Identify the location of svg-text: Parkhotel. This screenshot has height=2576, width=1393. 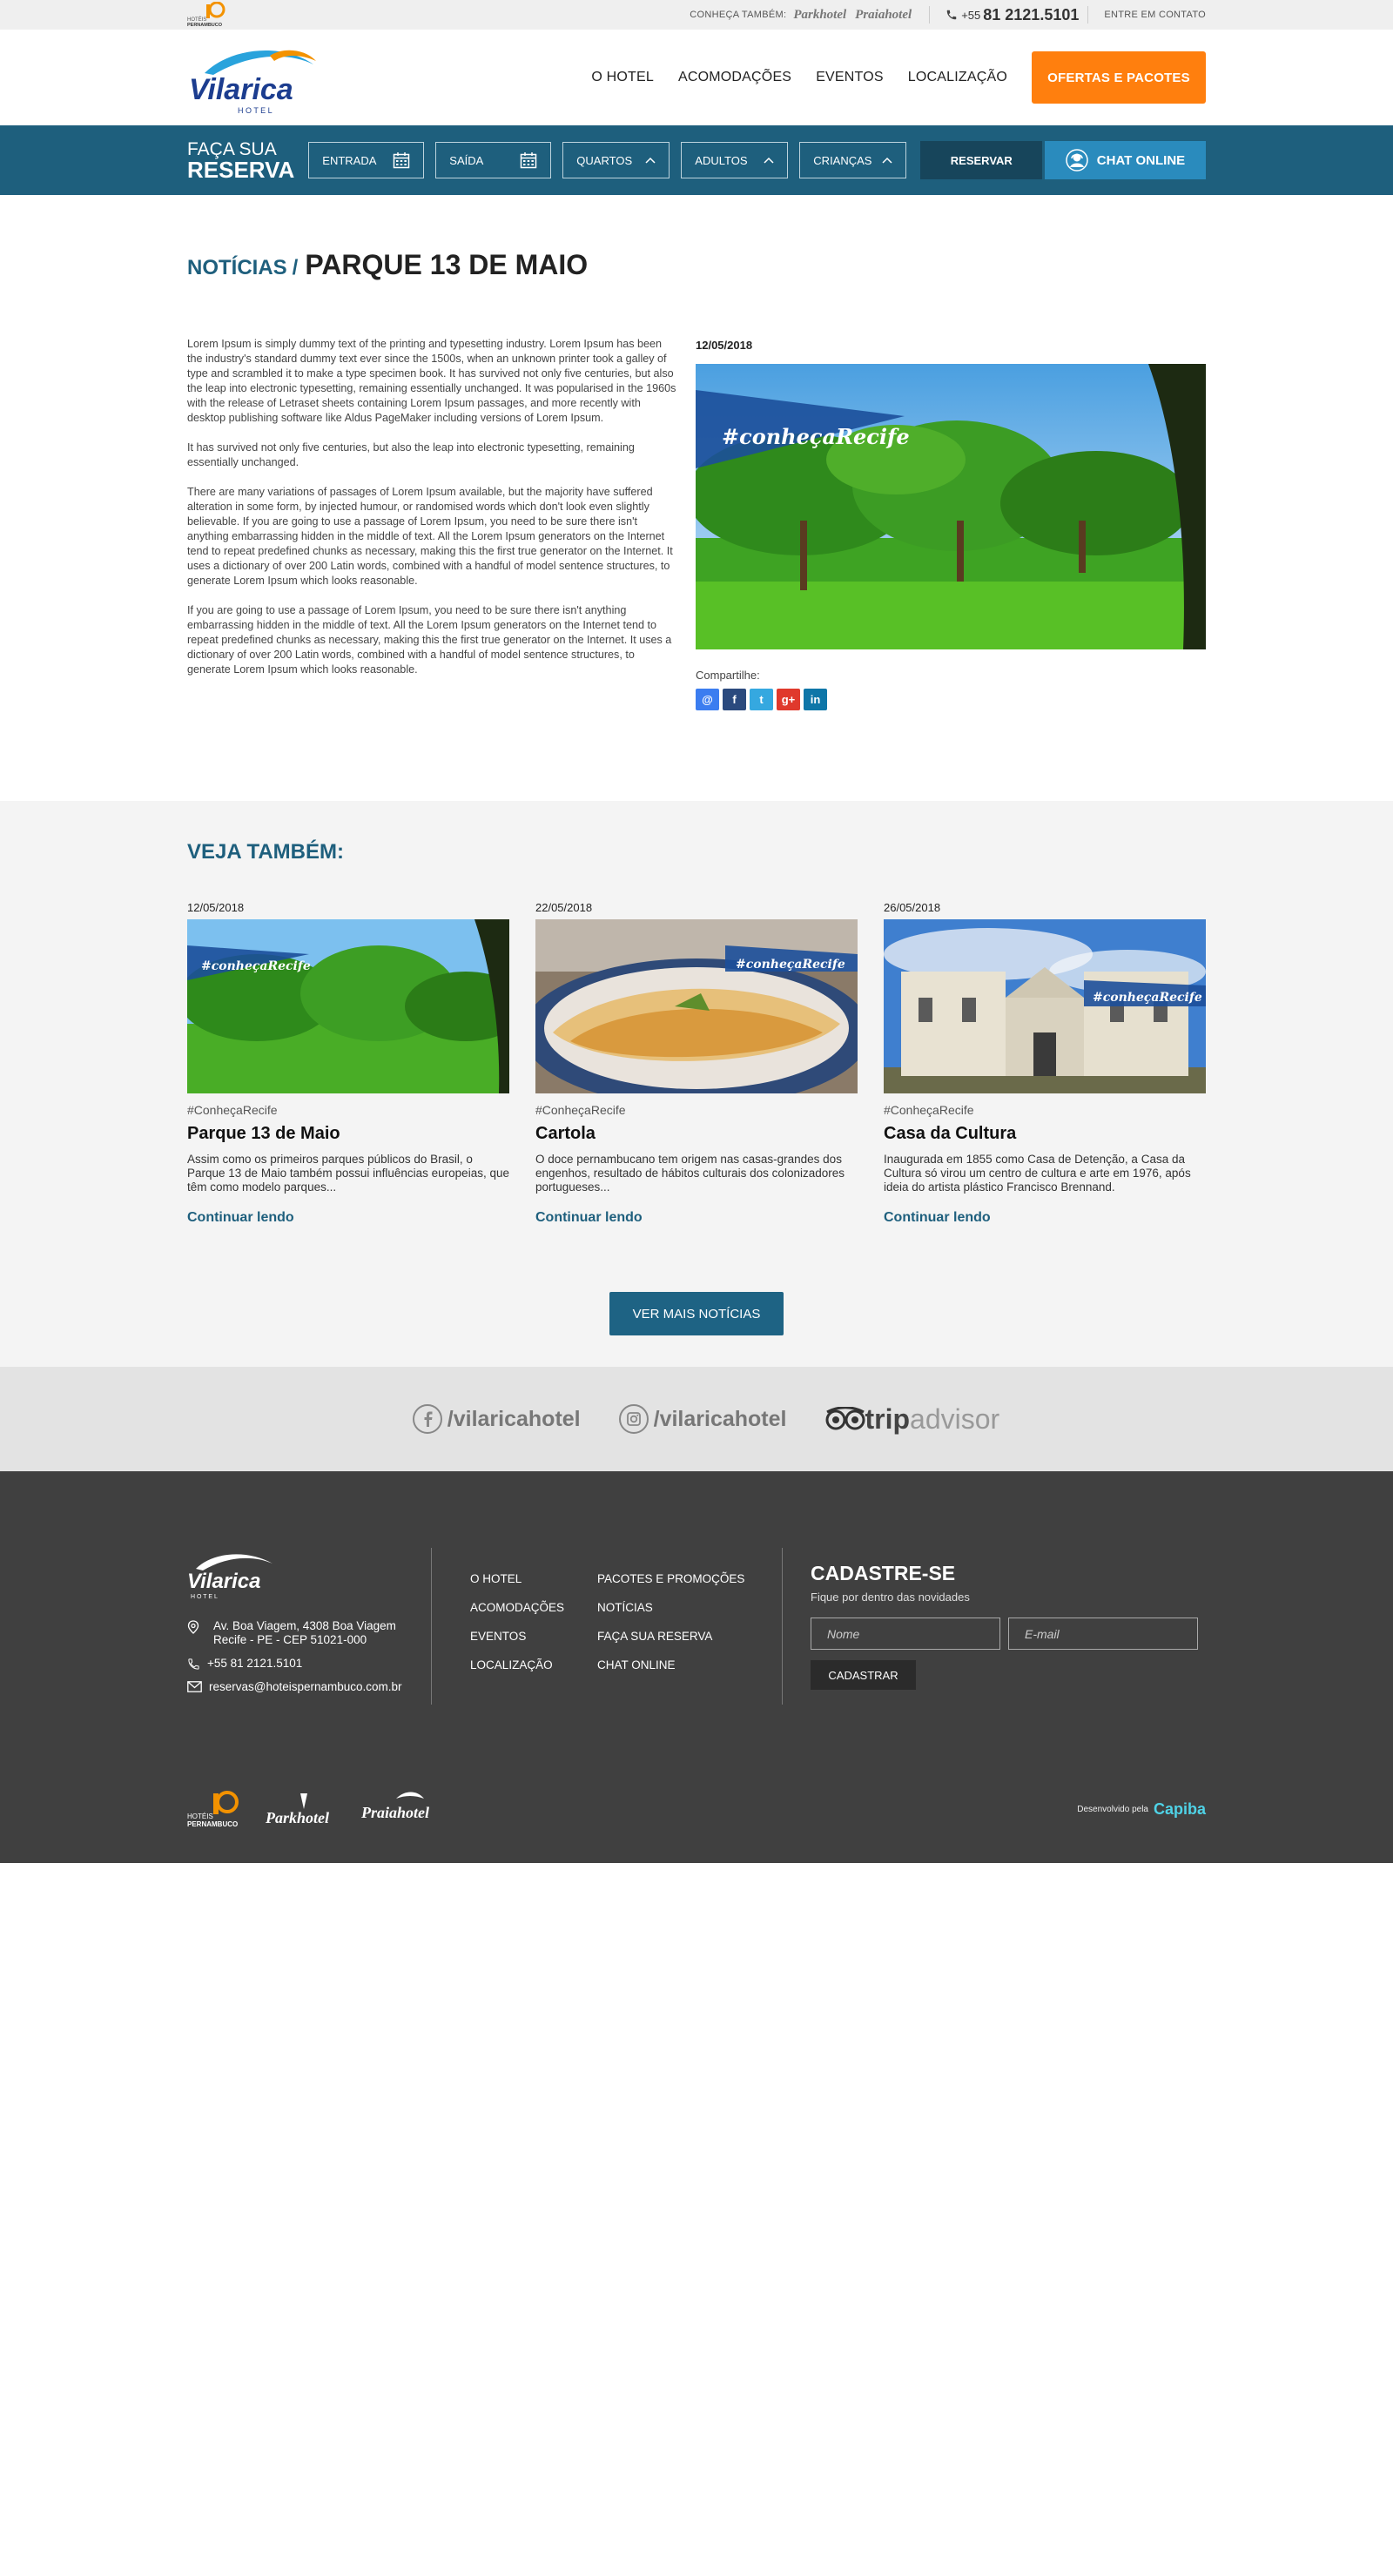
(297, 1817).